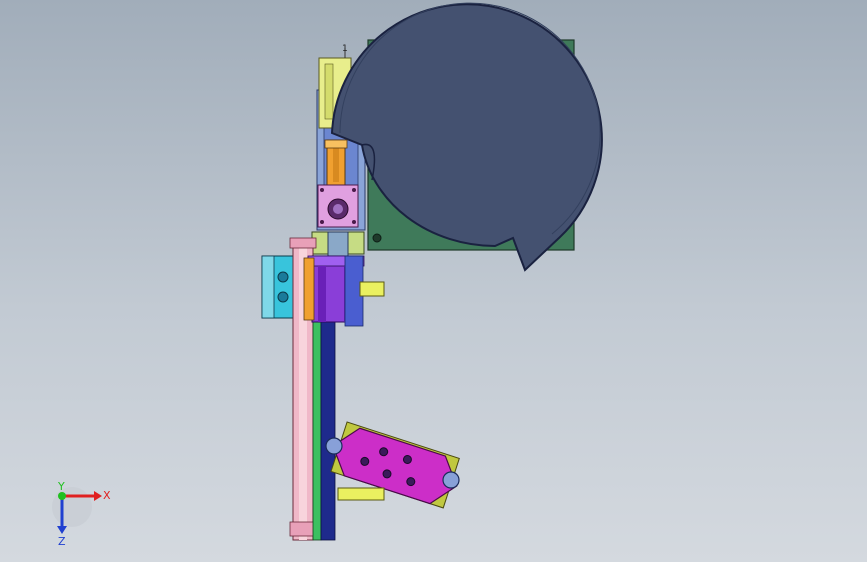  Describe the element at coordinates (361, 494) in the screenshot. I see `yellow-foot` at that location.